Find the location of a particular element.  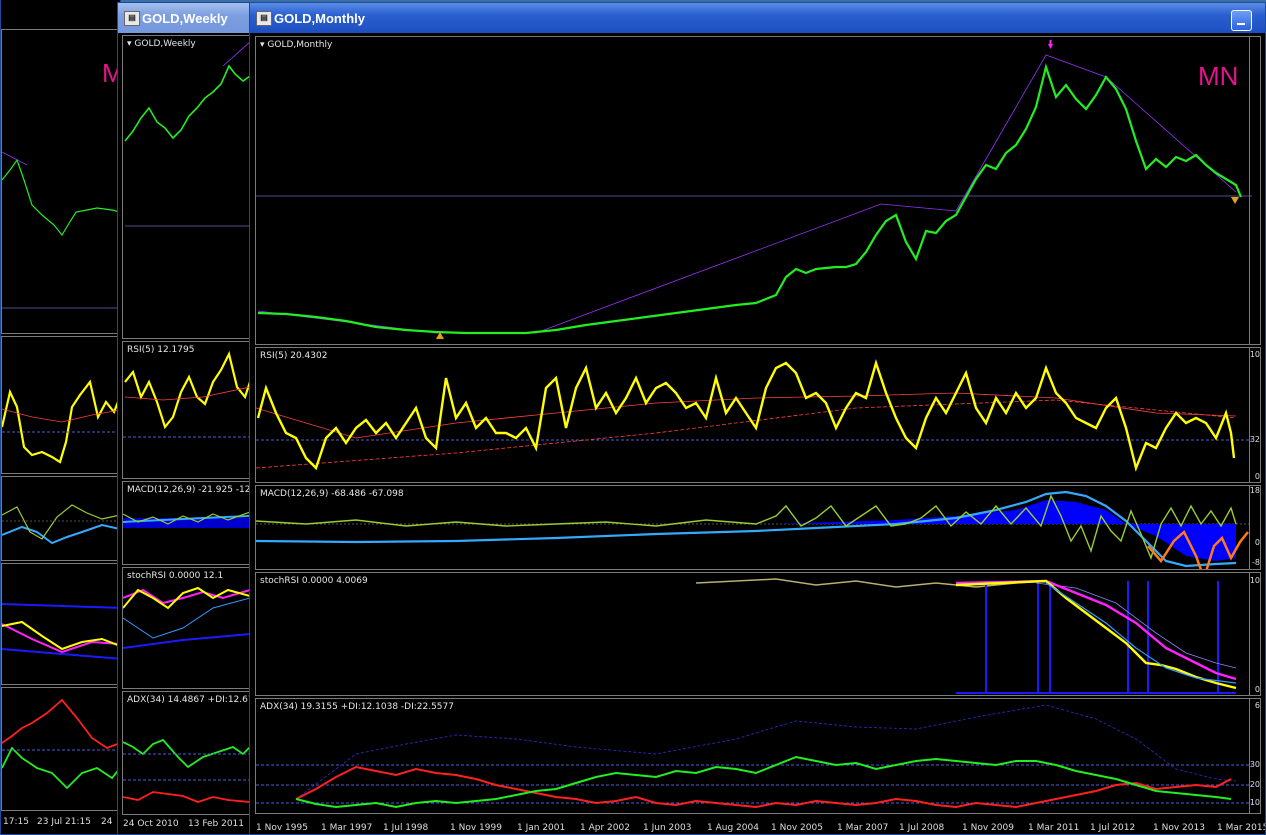

weekly-x-label-1: 13 Feb 2011 is located at coordinates (216, 824).